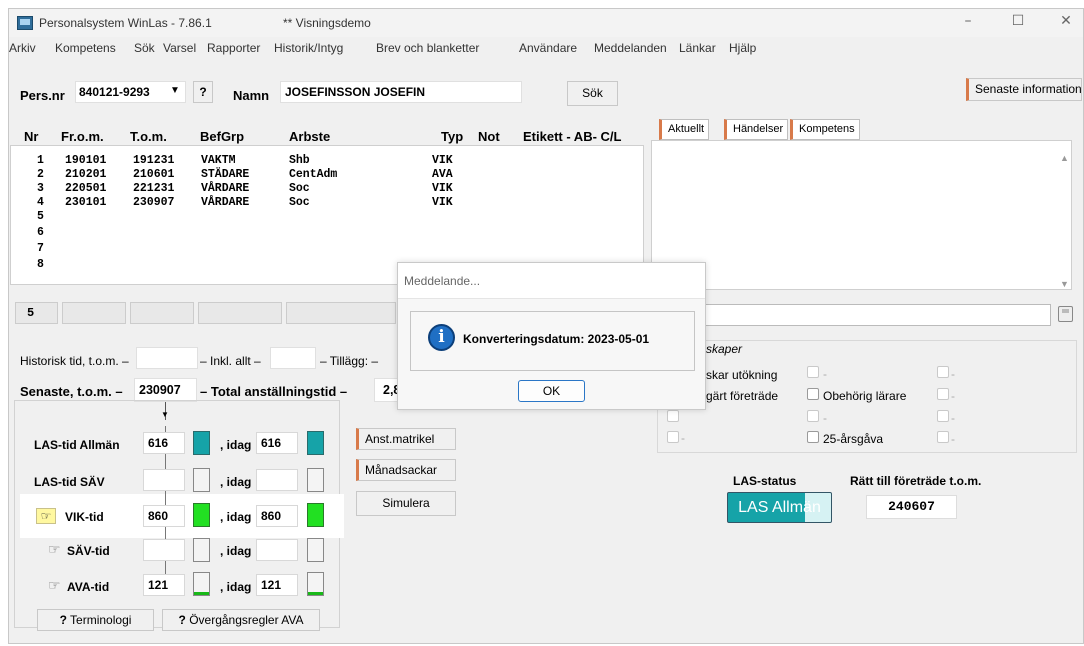 Image resolution: width=1084 pixels, height=646 pixels. Describe the element at coordinates (327, 202) in the screenshot. I see `table-row: 4 230101 230907 VÅRDARE Soc VIK` at that location.